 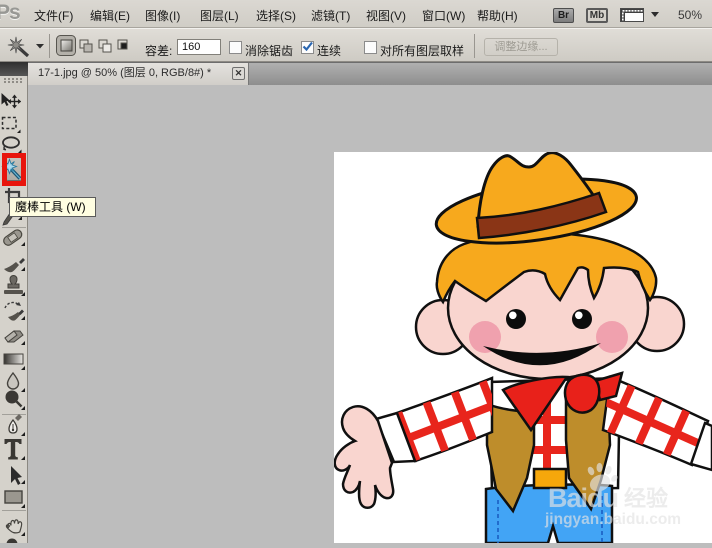 What do you see at coordinates (583, 498) in the screenshot?
I see `svg-text: Baidu` at bounding box center [583, 498].